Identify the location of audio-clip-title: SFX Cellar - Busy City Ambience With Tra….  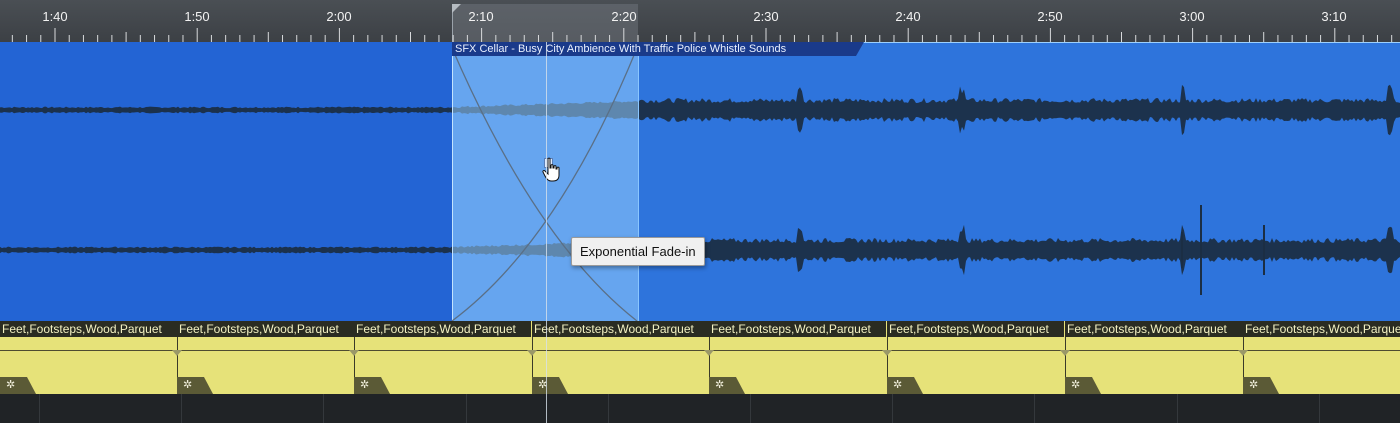
(621, 49).